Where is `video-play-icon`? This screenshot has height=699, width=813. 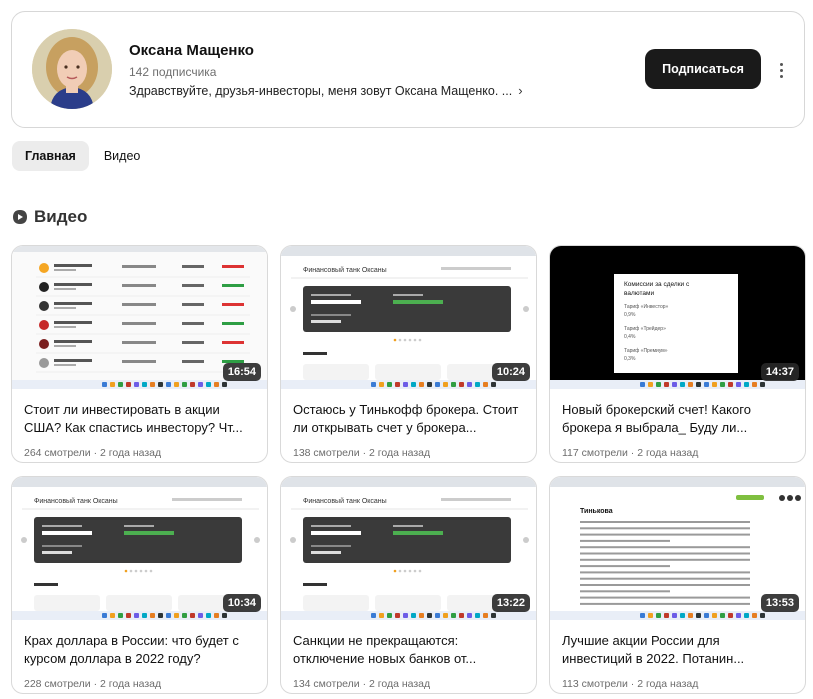
video-play-icon is located at coordinates (20, 217).